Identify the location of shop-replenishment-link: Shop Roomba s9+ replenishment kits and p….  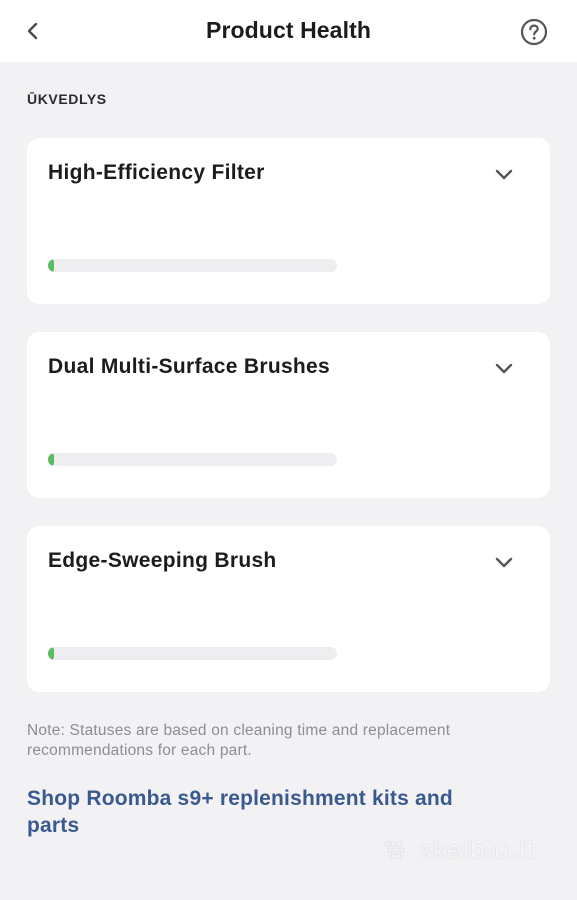
(257, 812).